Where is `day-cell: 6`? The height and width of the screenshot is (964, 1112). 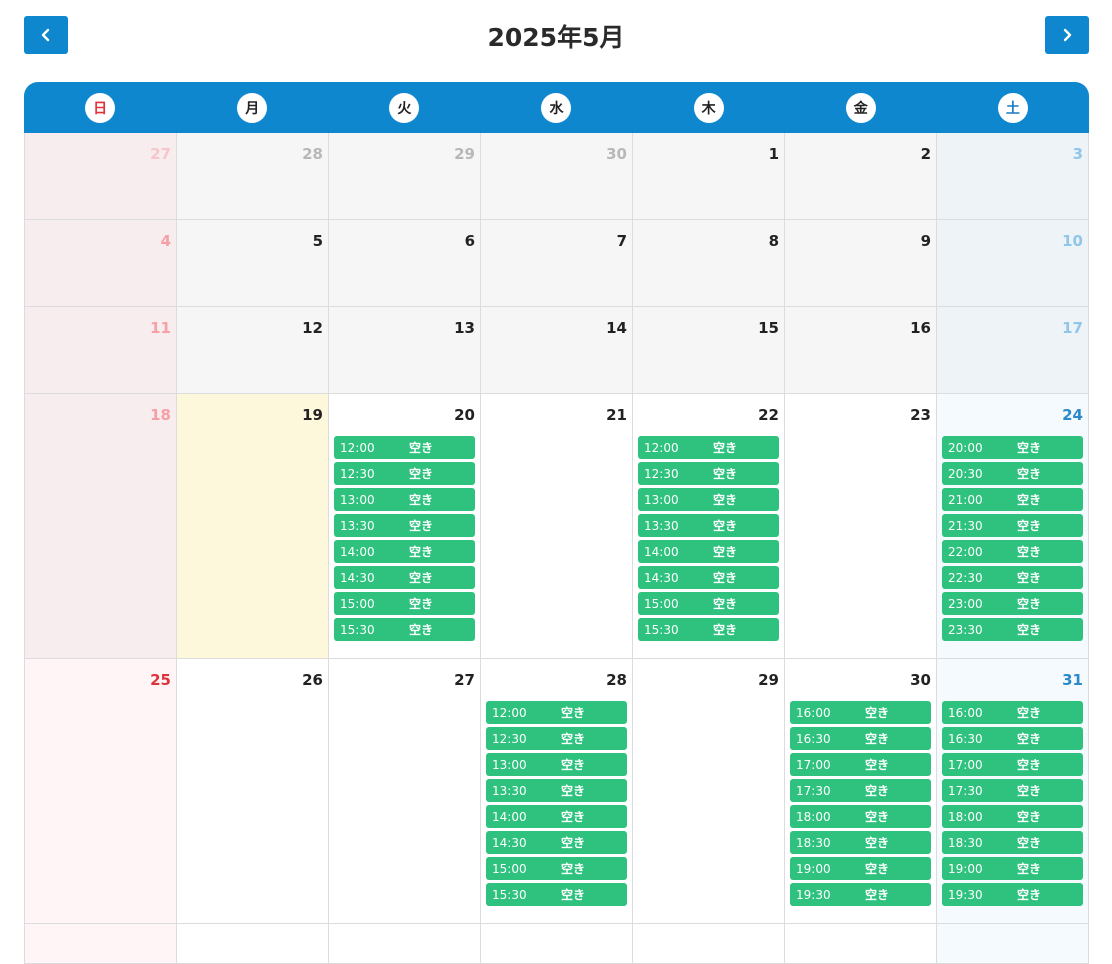 day-cell: 6 is located at coordinates (405, 263).